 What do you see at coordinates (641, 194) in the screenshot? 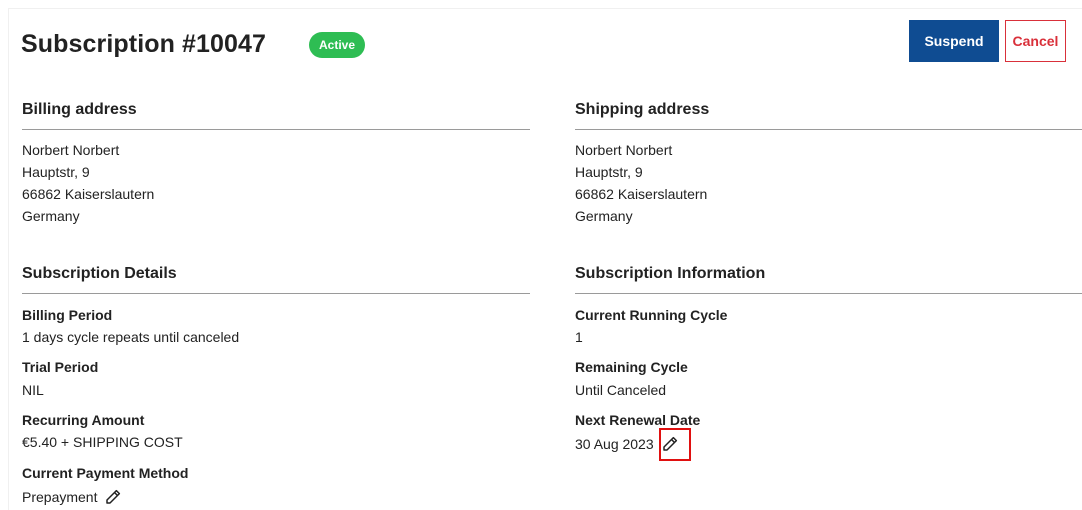
I see `shipping-city: 66862 Kaiserslautern` at bounding box center [641, 194].